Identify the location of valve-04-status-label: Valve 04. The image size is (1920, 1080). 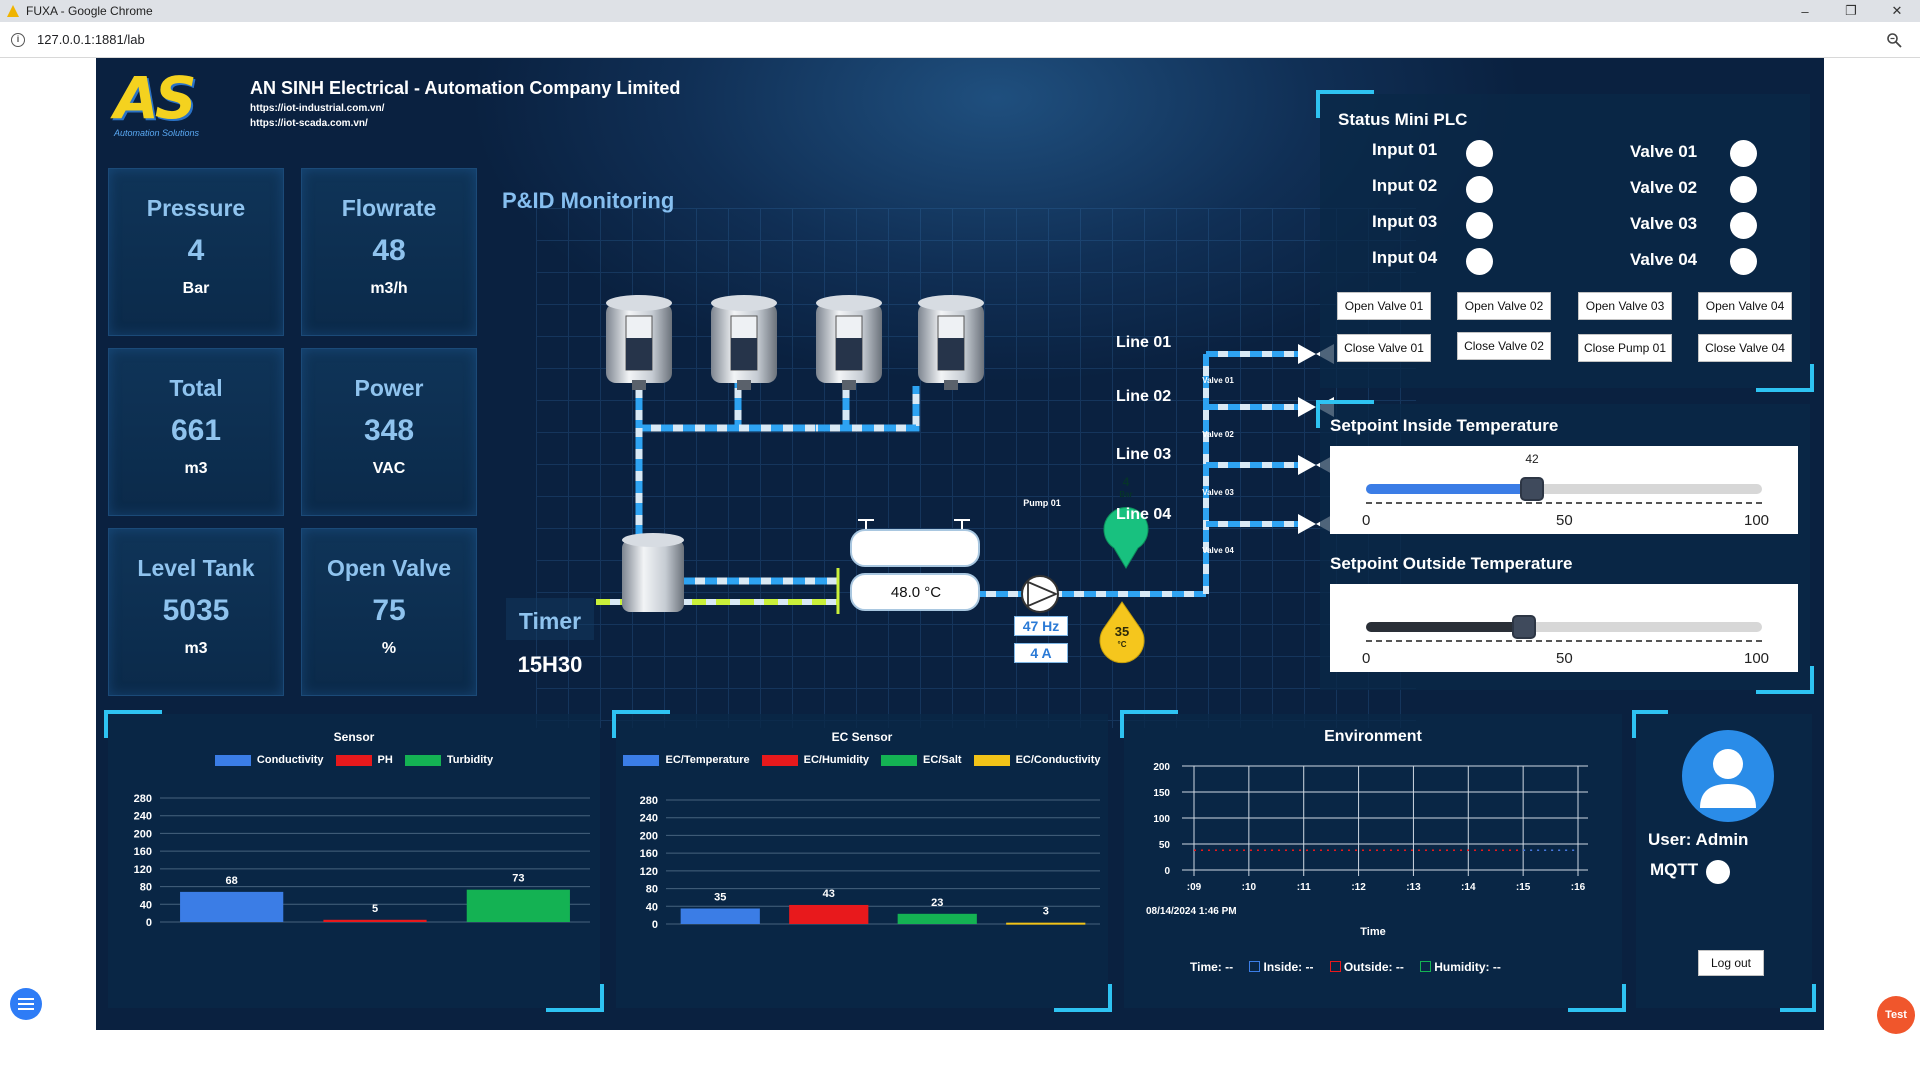
(1664, 259).